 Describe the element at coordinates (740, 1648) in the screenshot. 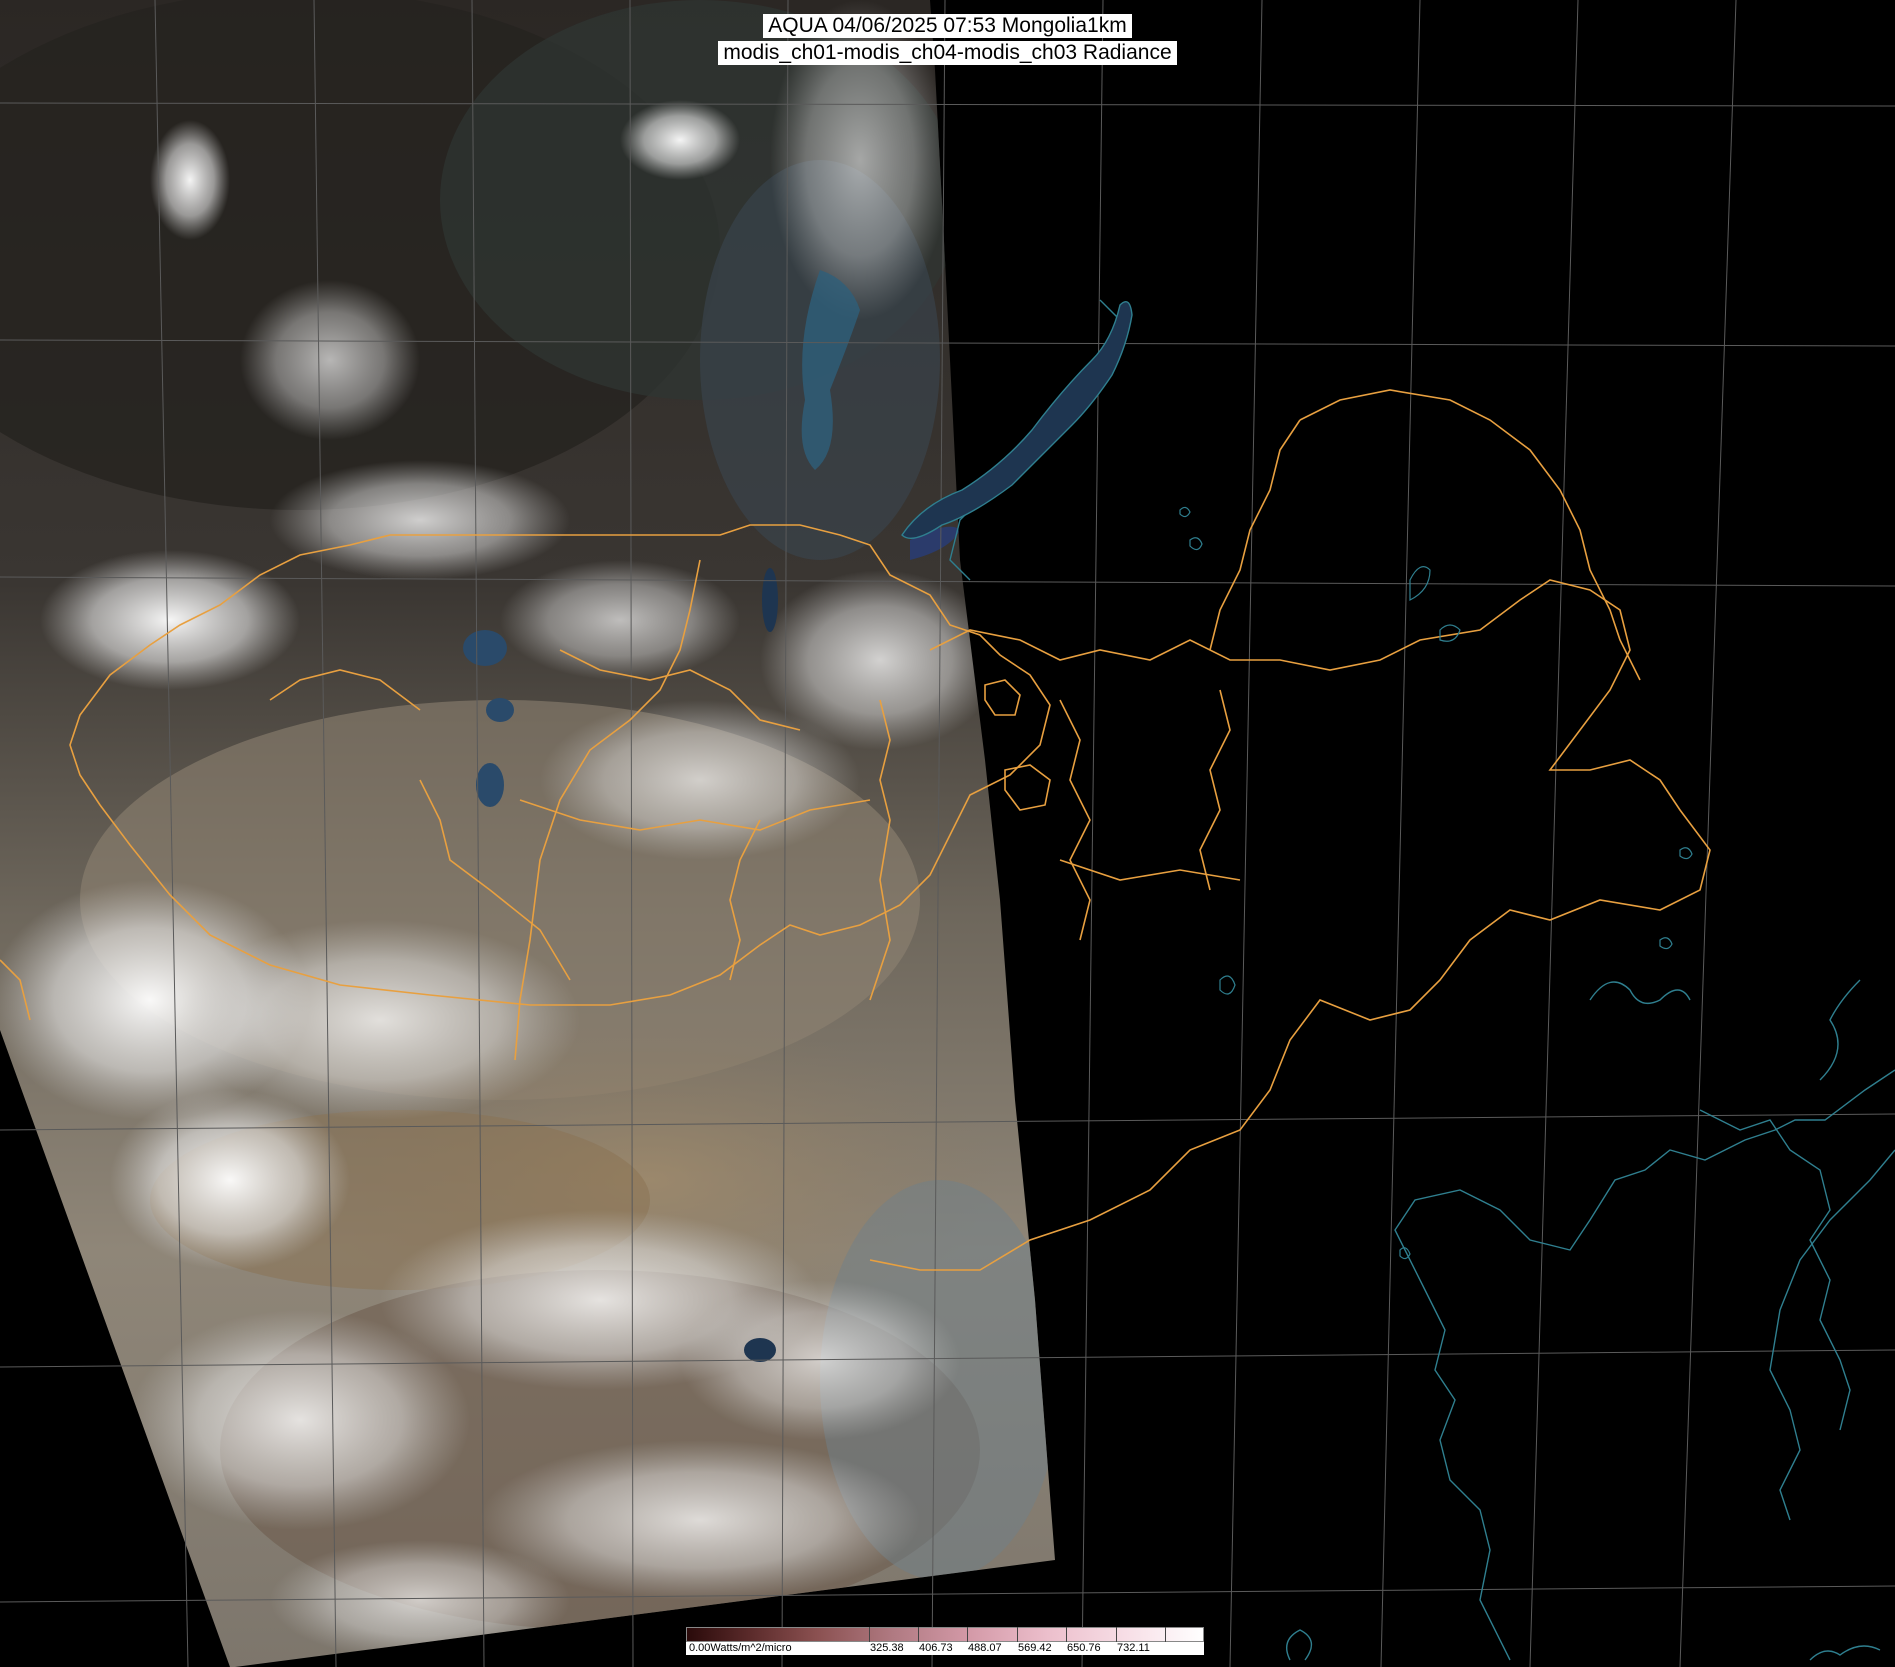

I see `colorbar-label-min: 0.00Watts/m^2/micro` at that location.